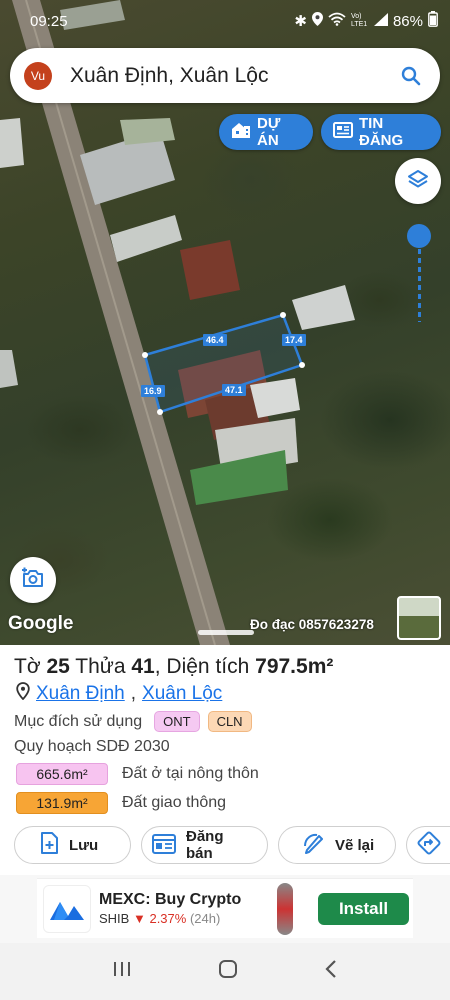  Describe the element at coordinates (407, 21) in the screenshot. I see `battery-level: 86%` at that location.